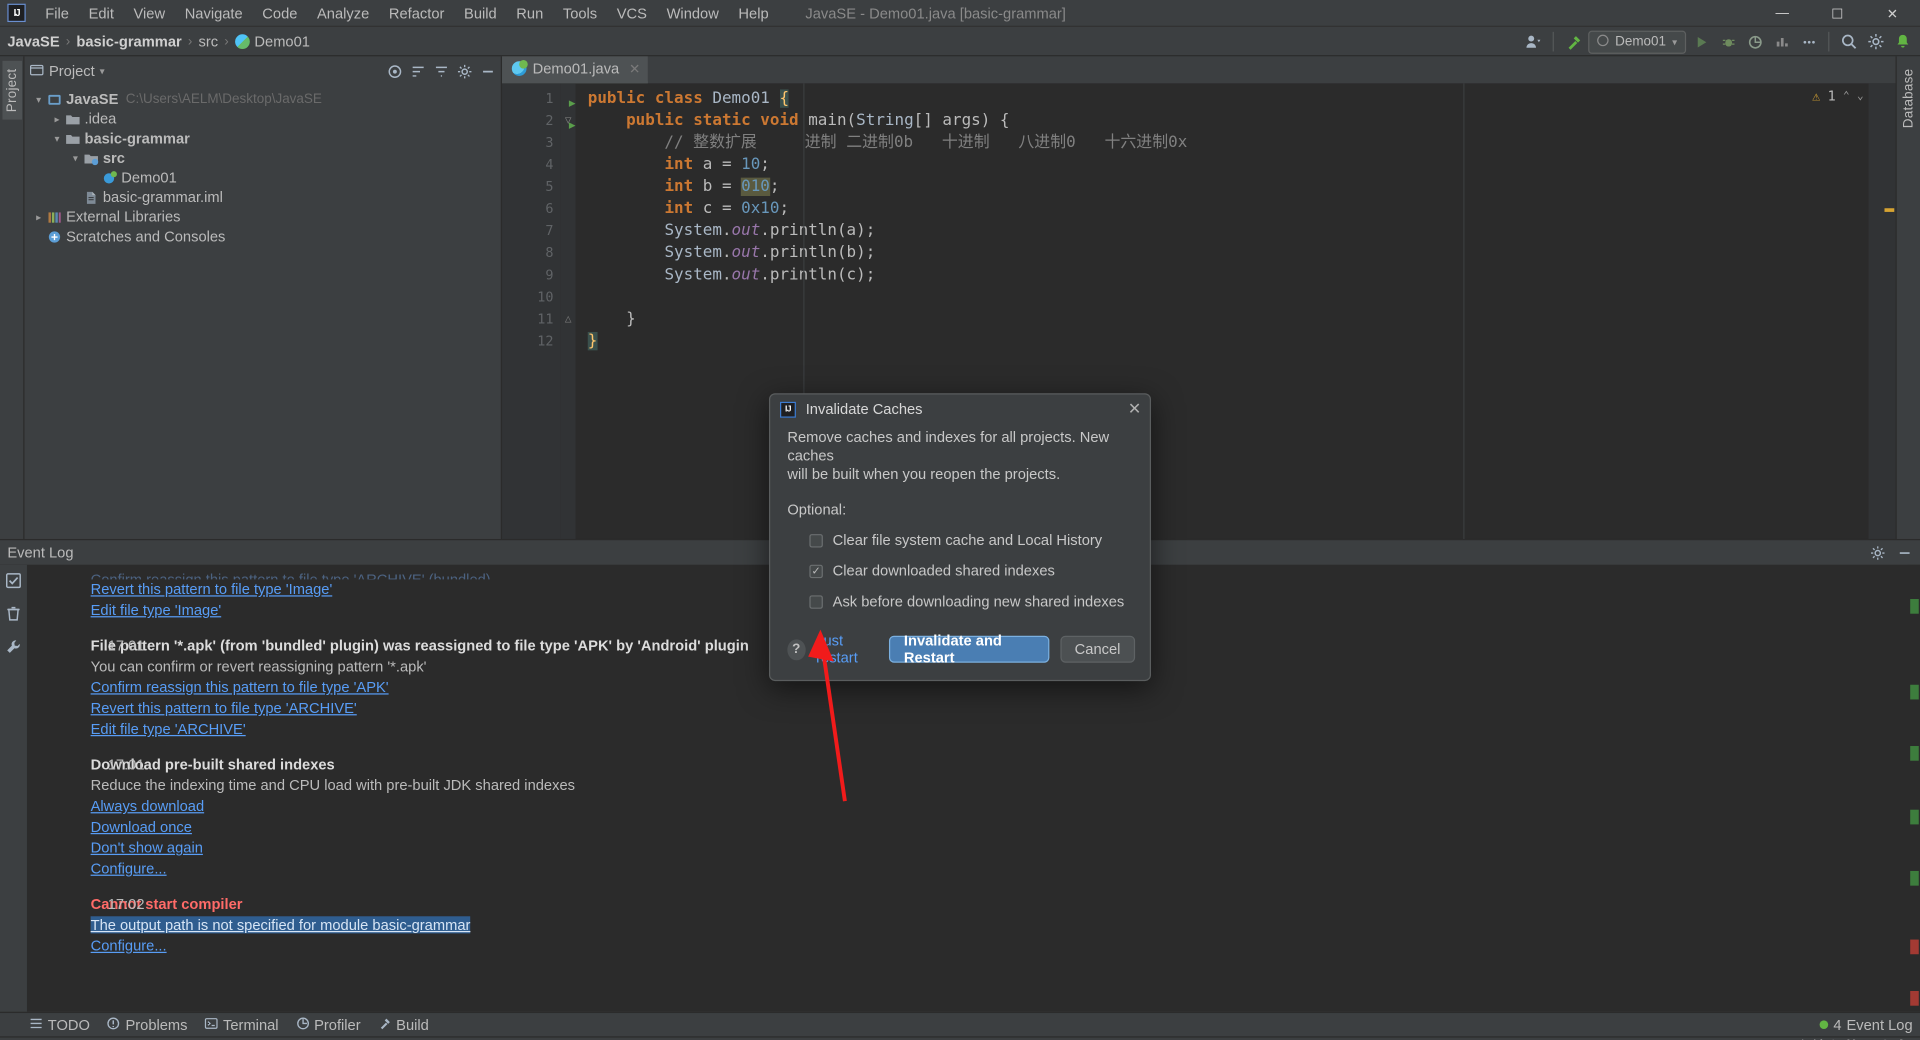  What do you see at coordinates (416, 13) in the screenshot?
I see `menu-item-refactor: Refactor` at bounding box center [416, 13].